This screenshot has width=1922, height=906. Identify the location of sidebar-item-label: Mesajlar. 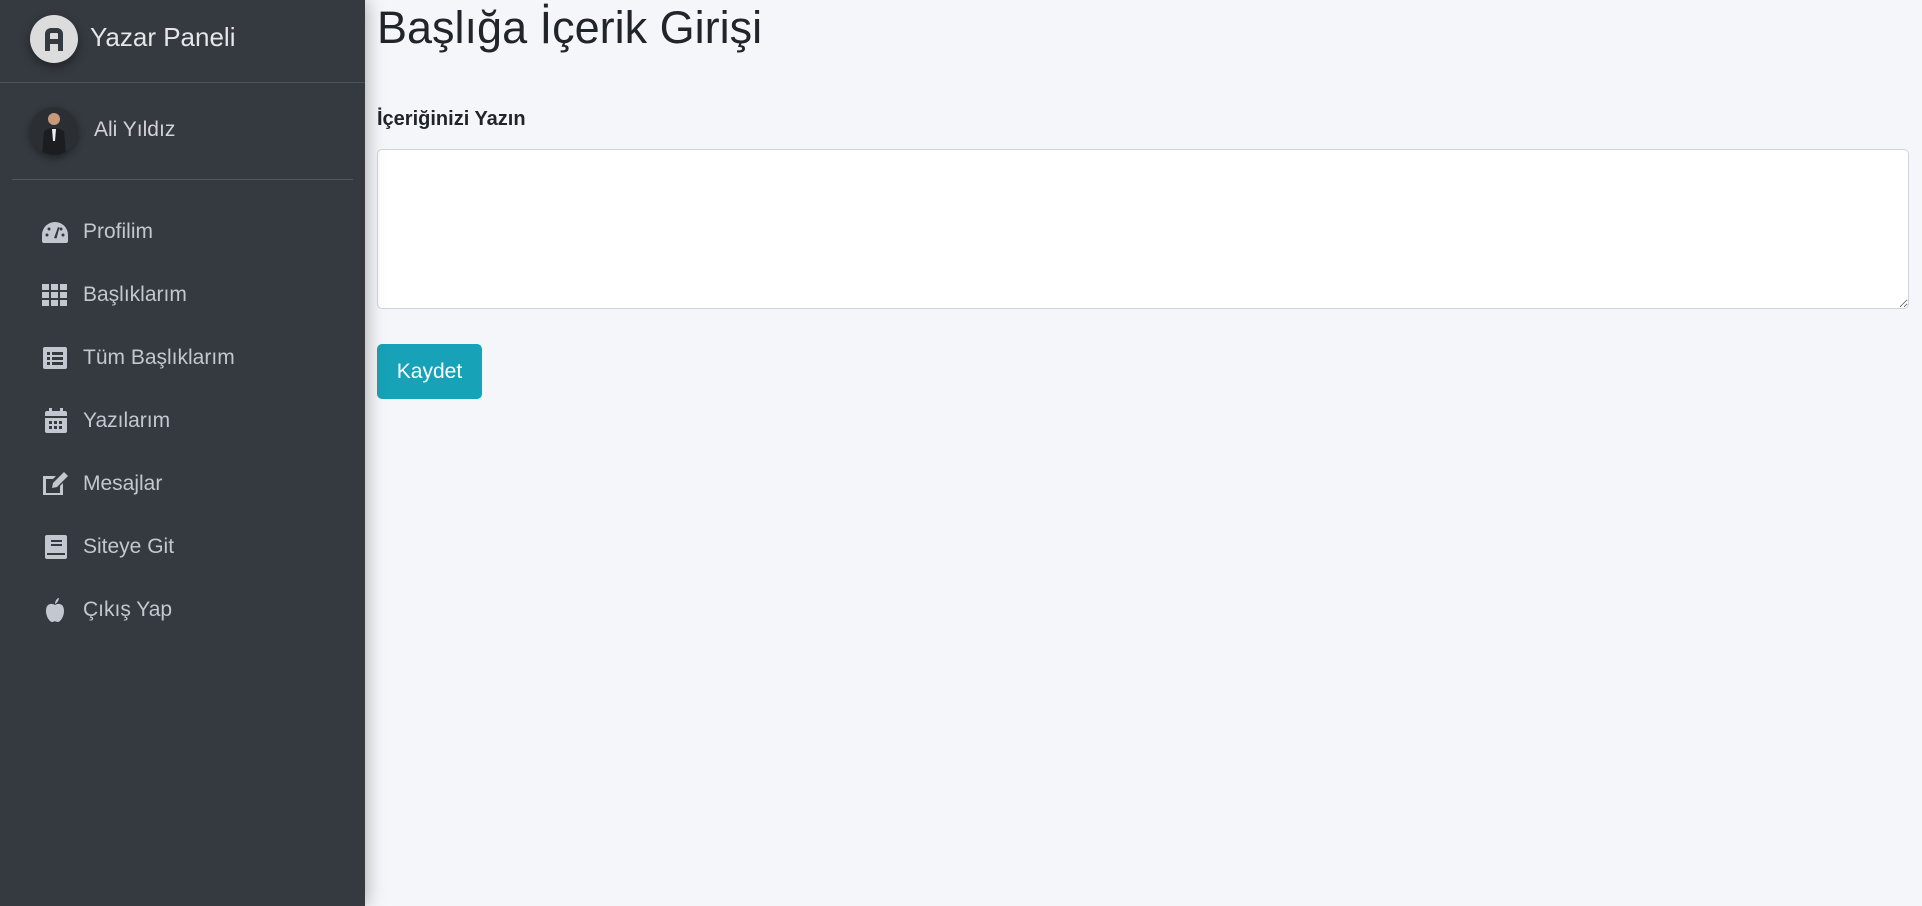
(123, 483).